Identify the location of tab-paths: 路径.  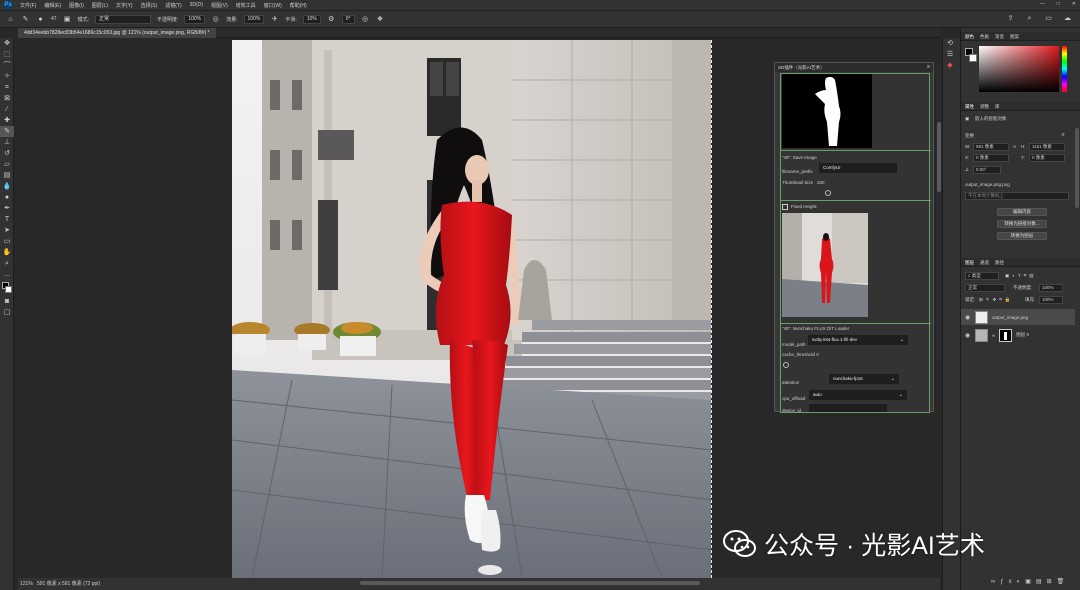
(999, 262).